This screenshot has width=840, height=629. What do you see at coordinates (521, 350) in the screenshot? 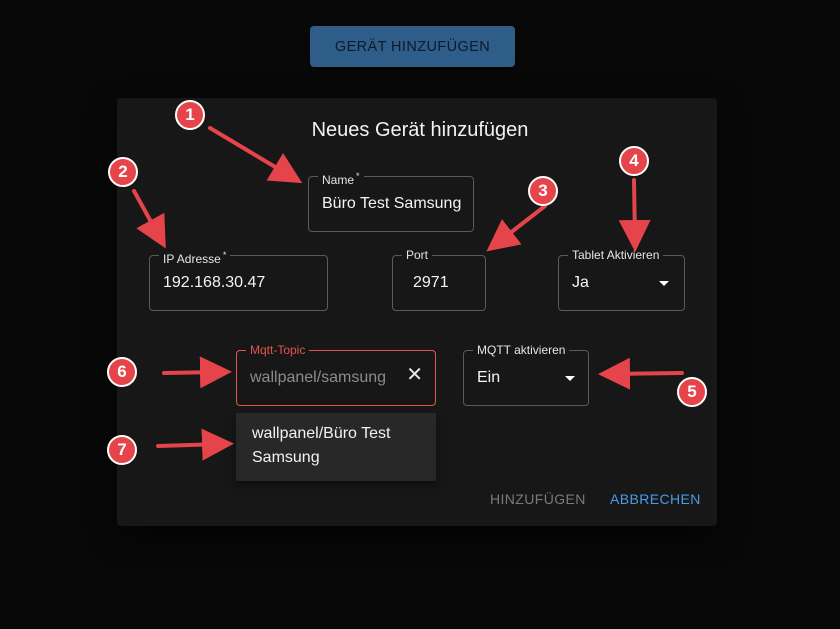
I see `mqtt-activate-label: MQTT aktivieren` at bounding box center [521, 350].